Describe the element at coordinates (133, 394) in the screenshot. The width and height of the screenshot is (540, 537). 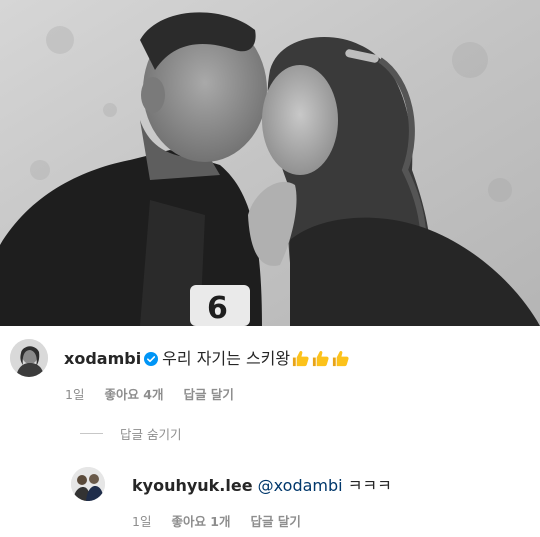
I see `comment-likes: 좋아요 4개` at that location.